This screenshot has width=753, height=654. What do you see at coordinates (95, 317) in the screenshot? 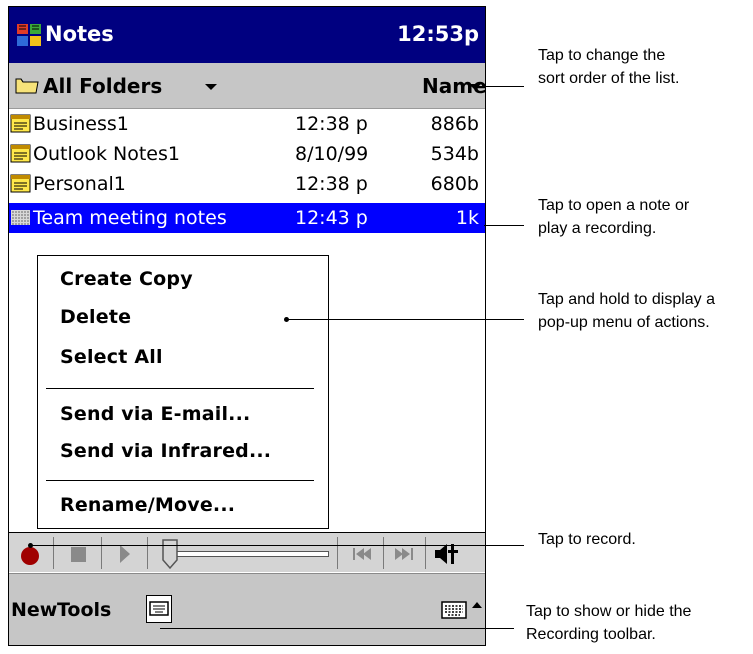
I see `menu-item-delete: Delete` at bounding box center [95, 317].